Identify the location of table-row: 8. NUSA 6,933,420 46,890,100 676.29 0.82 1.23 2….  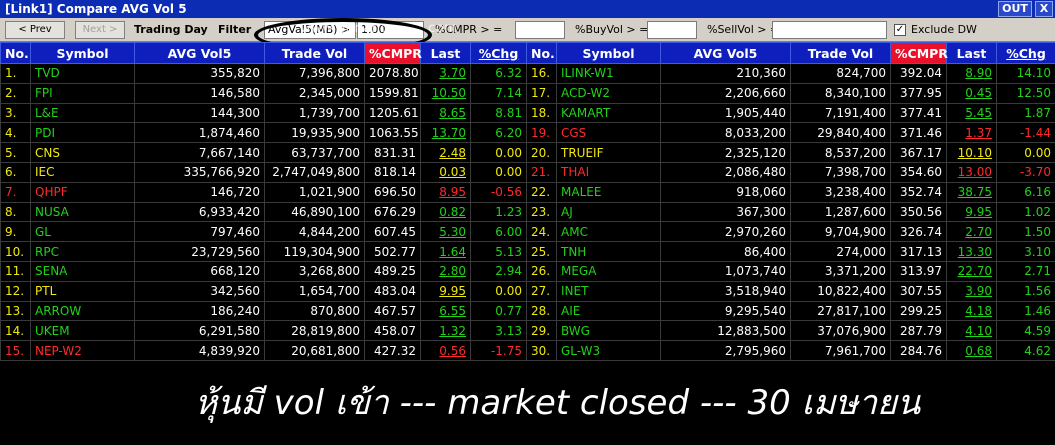
(527, 212).